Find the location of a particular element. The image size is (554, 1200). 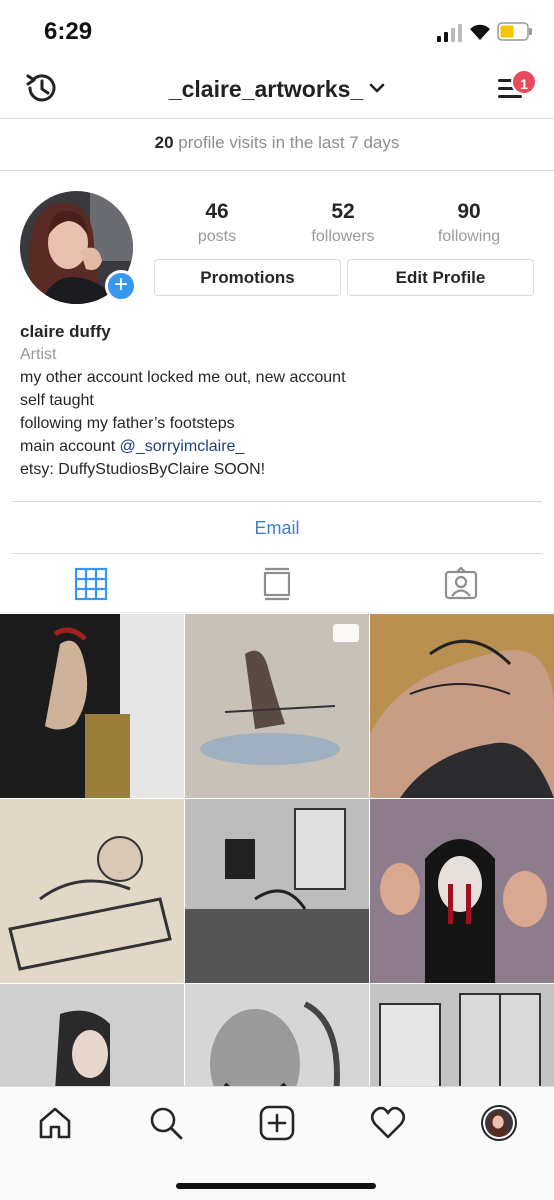

chevron-down-icon is located at coordinates (377, 88).